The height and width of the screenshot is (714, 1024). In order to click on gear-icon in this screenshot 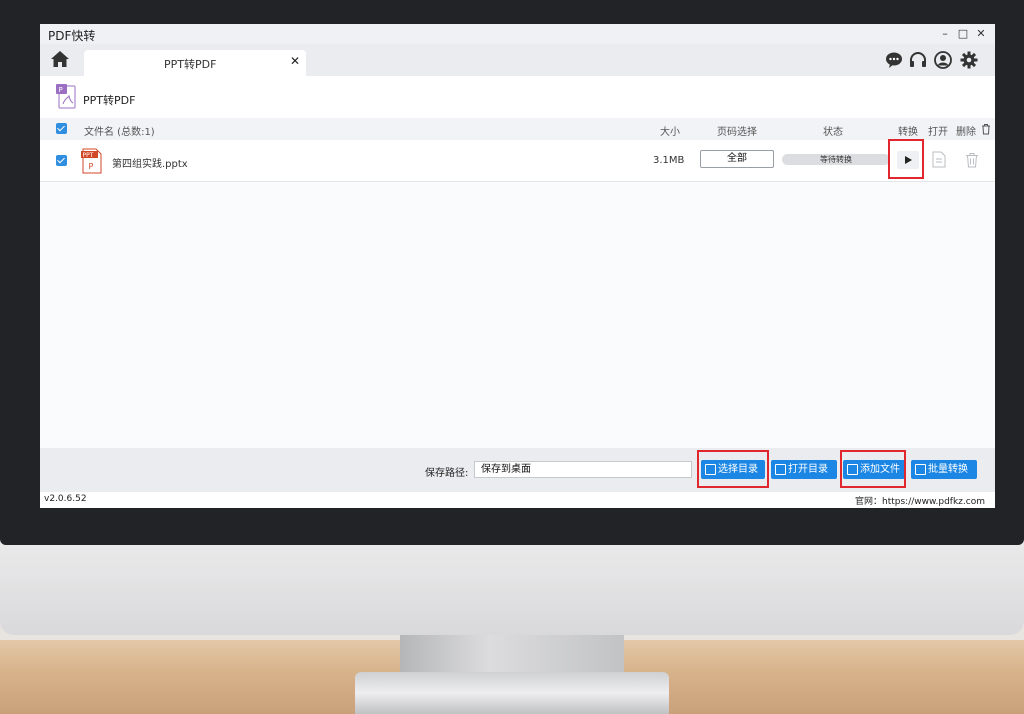, I will do `click(969, 60)`.